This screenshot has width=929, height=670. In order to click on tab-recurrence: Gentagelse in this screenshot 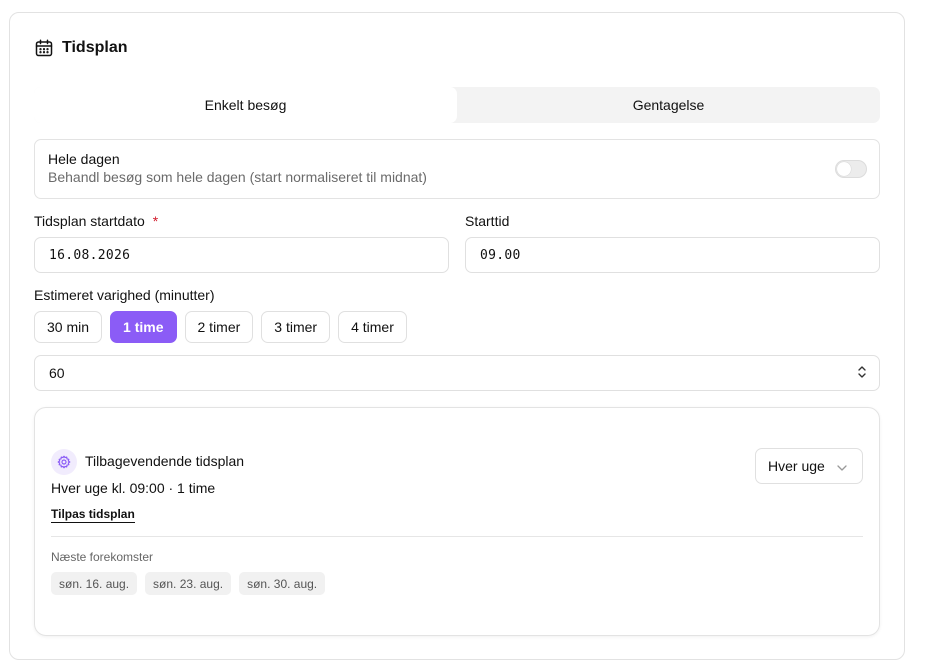, I will do `click(668, 105)`.